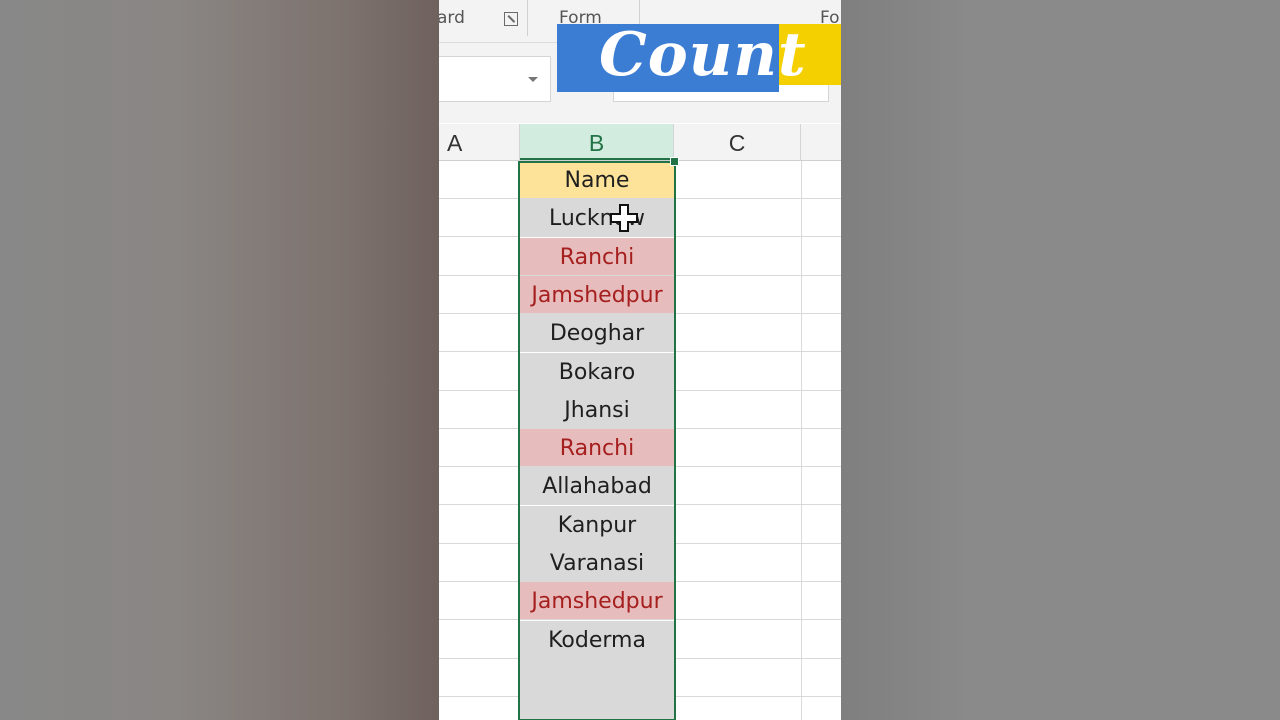  Describe the element at coordinates (597, 639) in the screenshot. I see `cell-b13: Koderma` at that location.